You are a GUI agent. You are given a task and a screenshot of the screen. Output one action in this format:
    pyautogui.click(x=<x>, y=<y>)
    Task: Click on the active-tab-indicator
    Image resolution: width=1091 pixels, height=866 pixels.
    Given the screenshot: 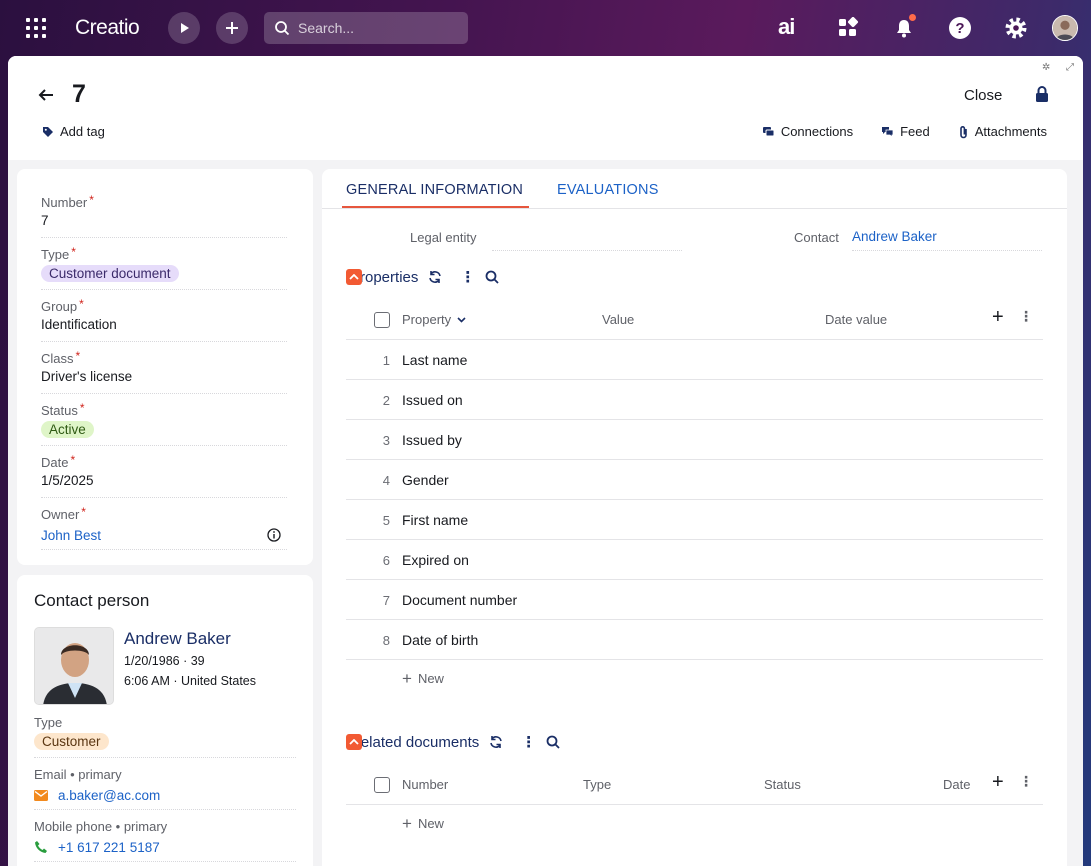 What is the action you would take?
    pyautogui.click(x=435, y=207)
    